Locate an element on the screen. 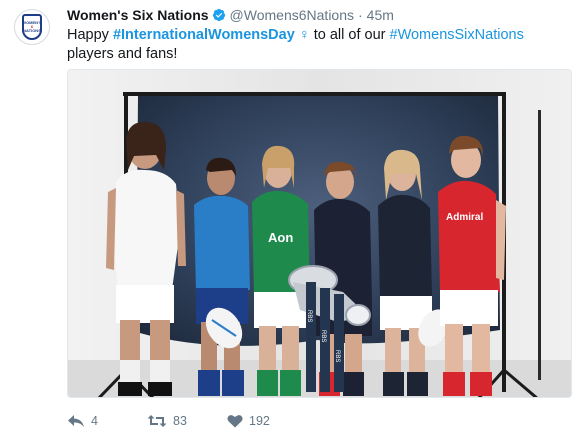 The width and height of the screenshot is (581, 433). tweet-text-middle: to all of our is located at coordinates (349, 35).